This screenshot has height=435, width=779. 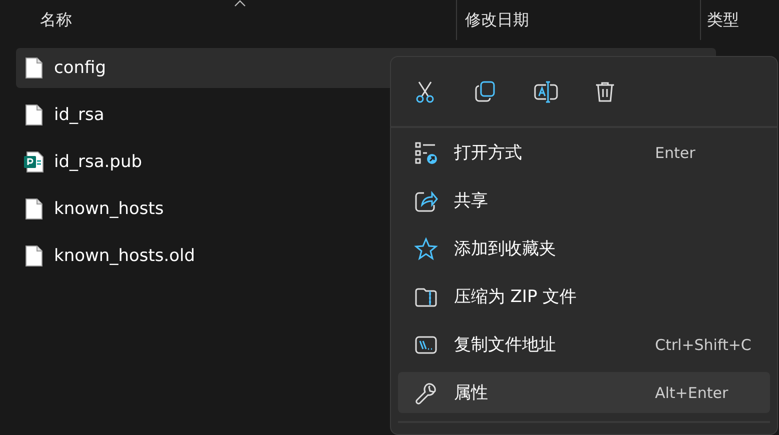 What do you see at coordinates (505, 345) in the screenshot?
I see `menu-label: 复制文件地址` at bounding box center [505, 345].